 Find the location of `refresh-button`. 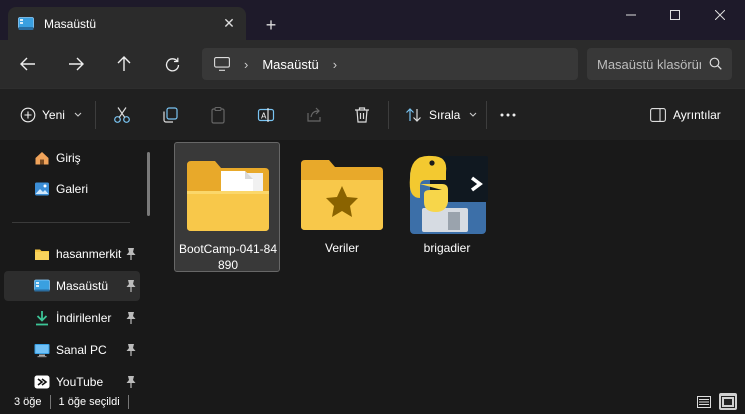

refresh-button is located at coordinates (172, 64).